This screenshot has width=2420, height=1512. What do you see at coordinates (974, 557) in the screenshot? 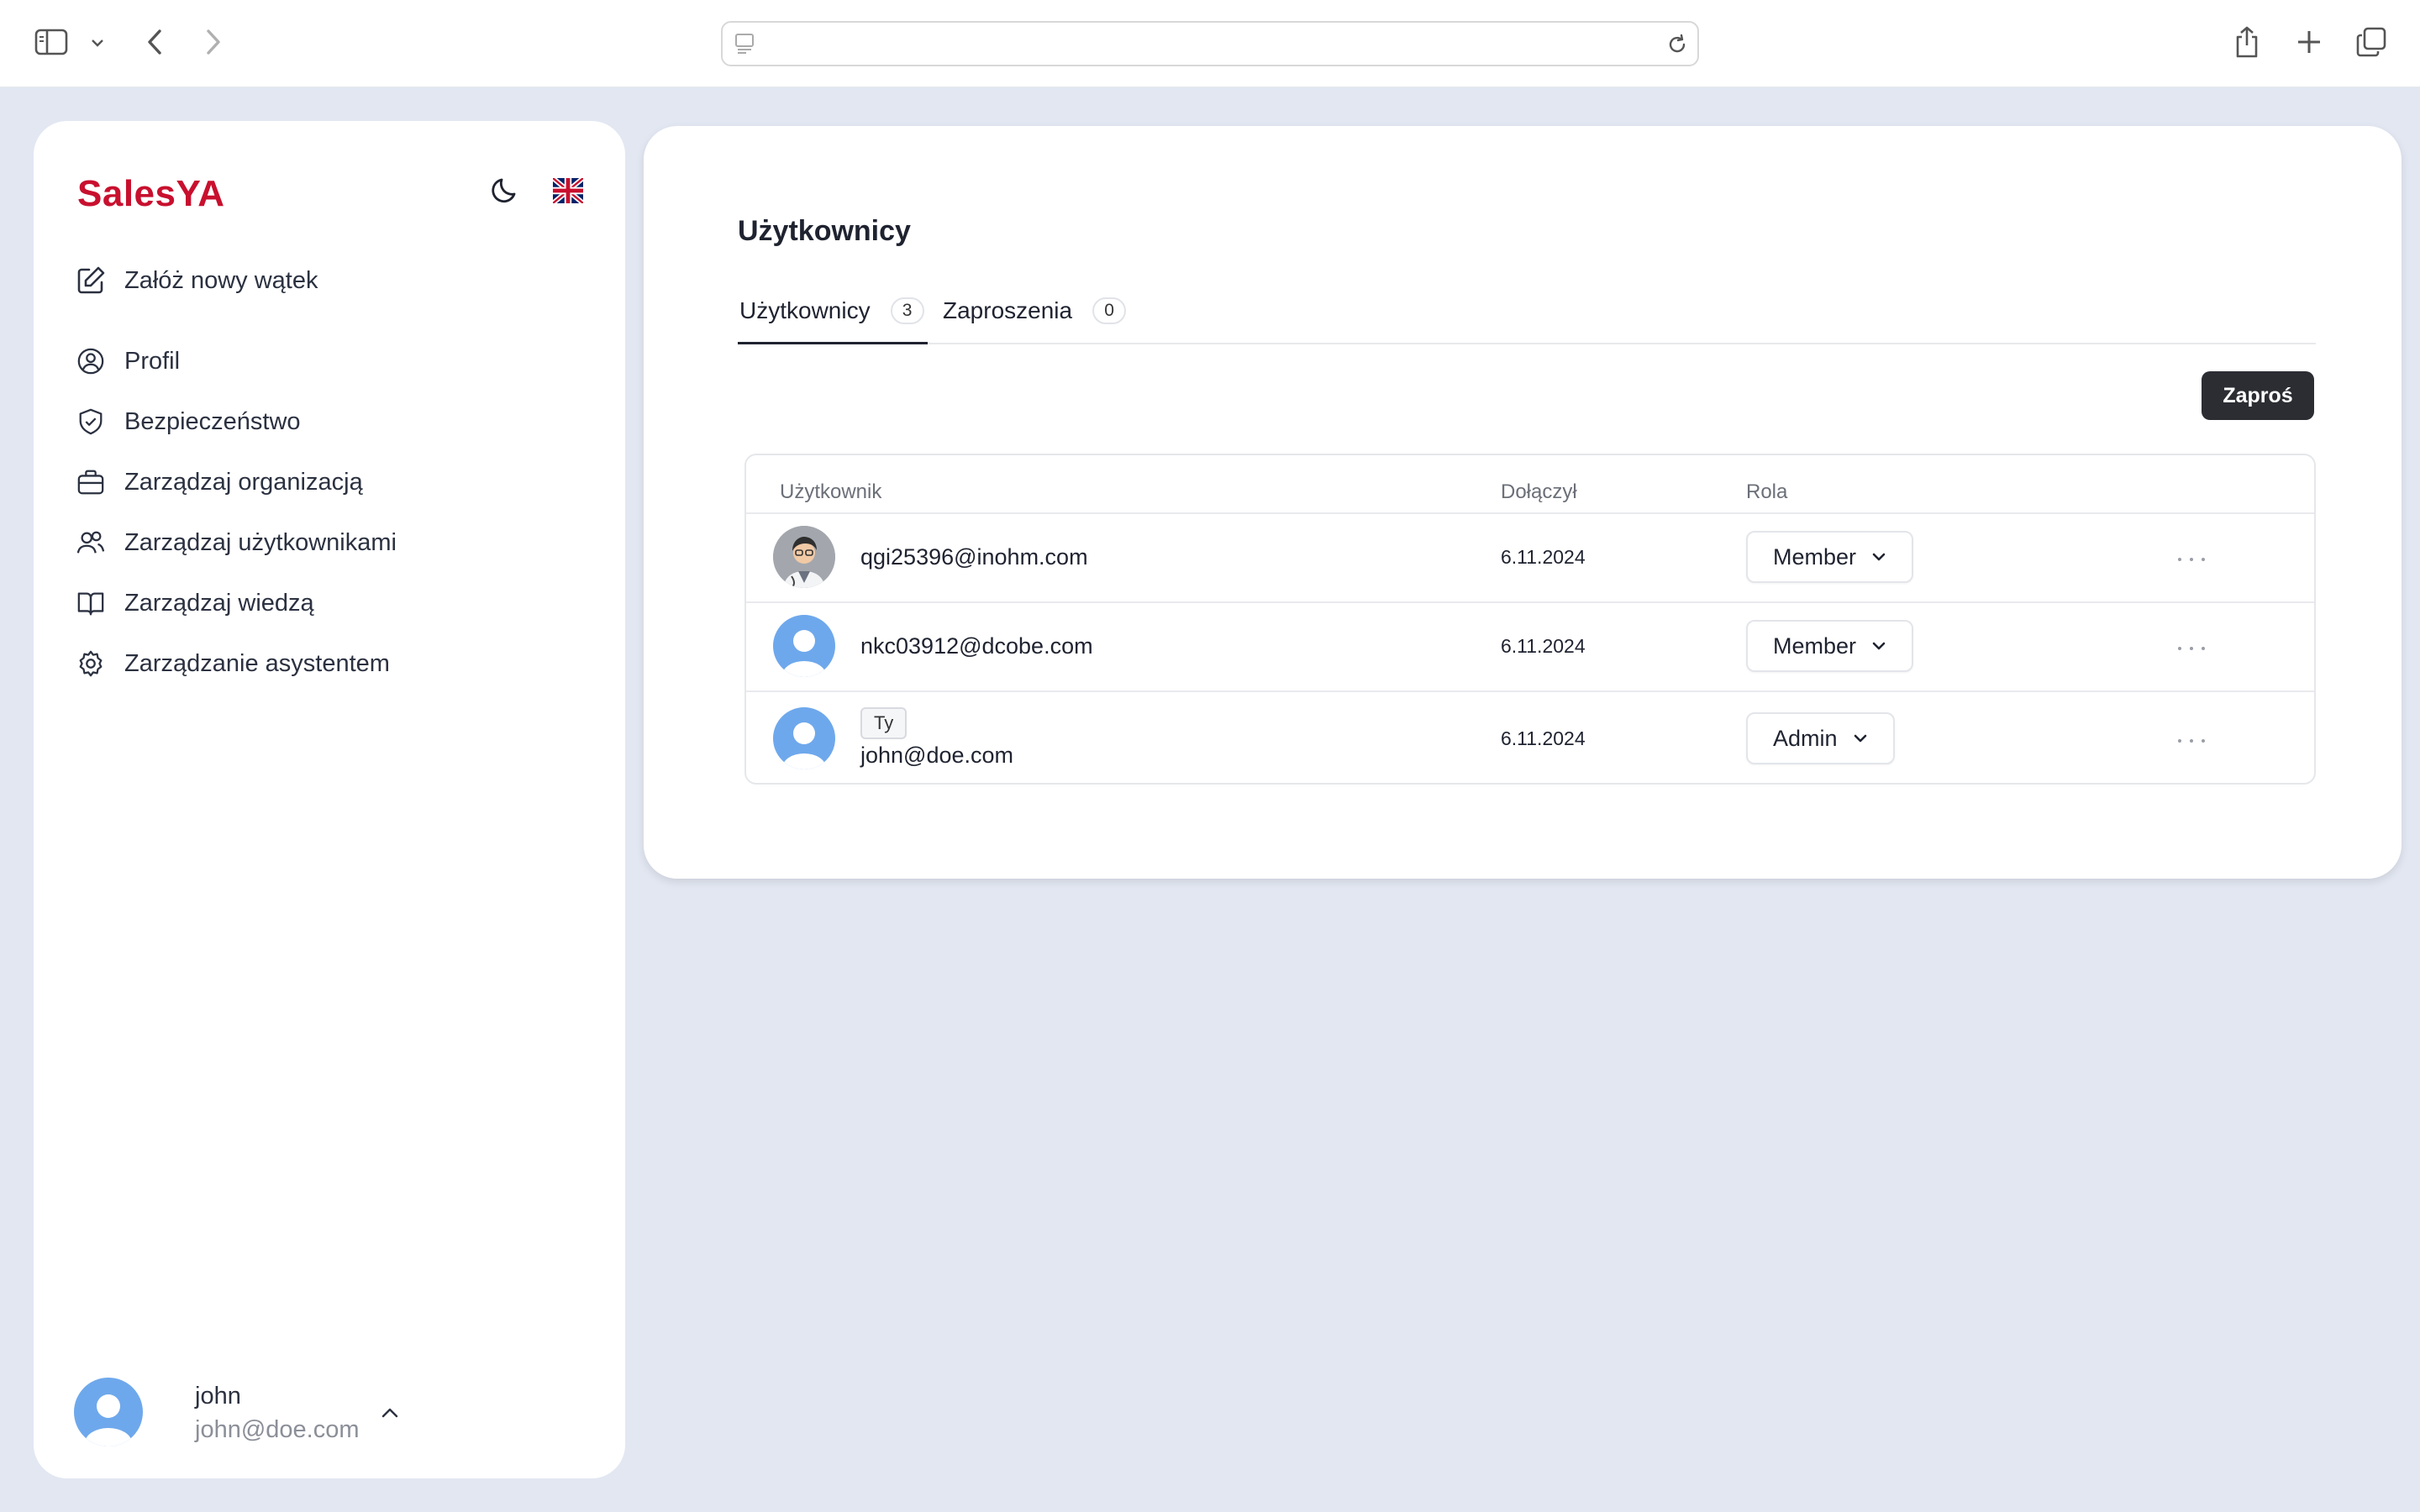
I see `user-email: qgi25396@inohm.com` at bounding box center [974, 557].